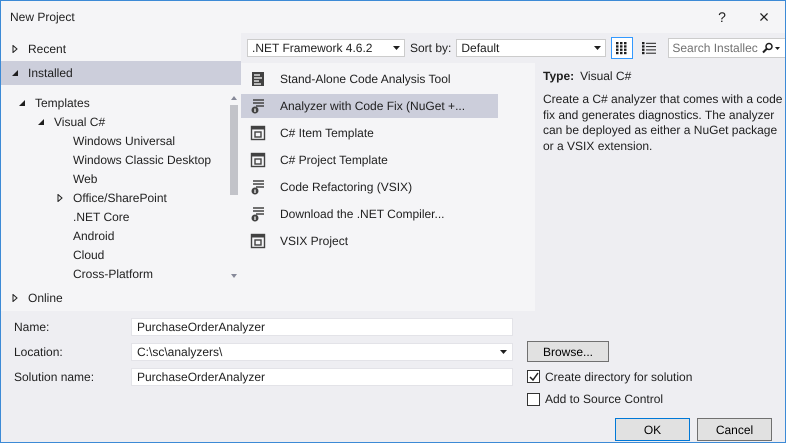 This screenshot has width=786, height=443. I want to click on sort-label: Sort by:, so click(431, 48).